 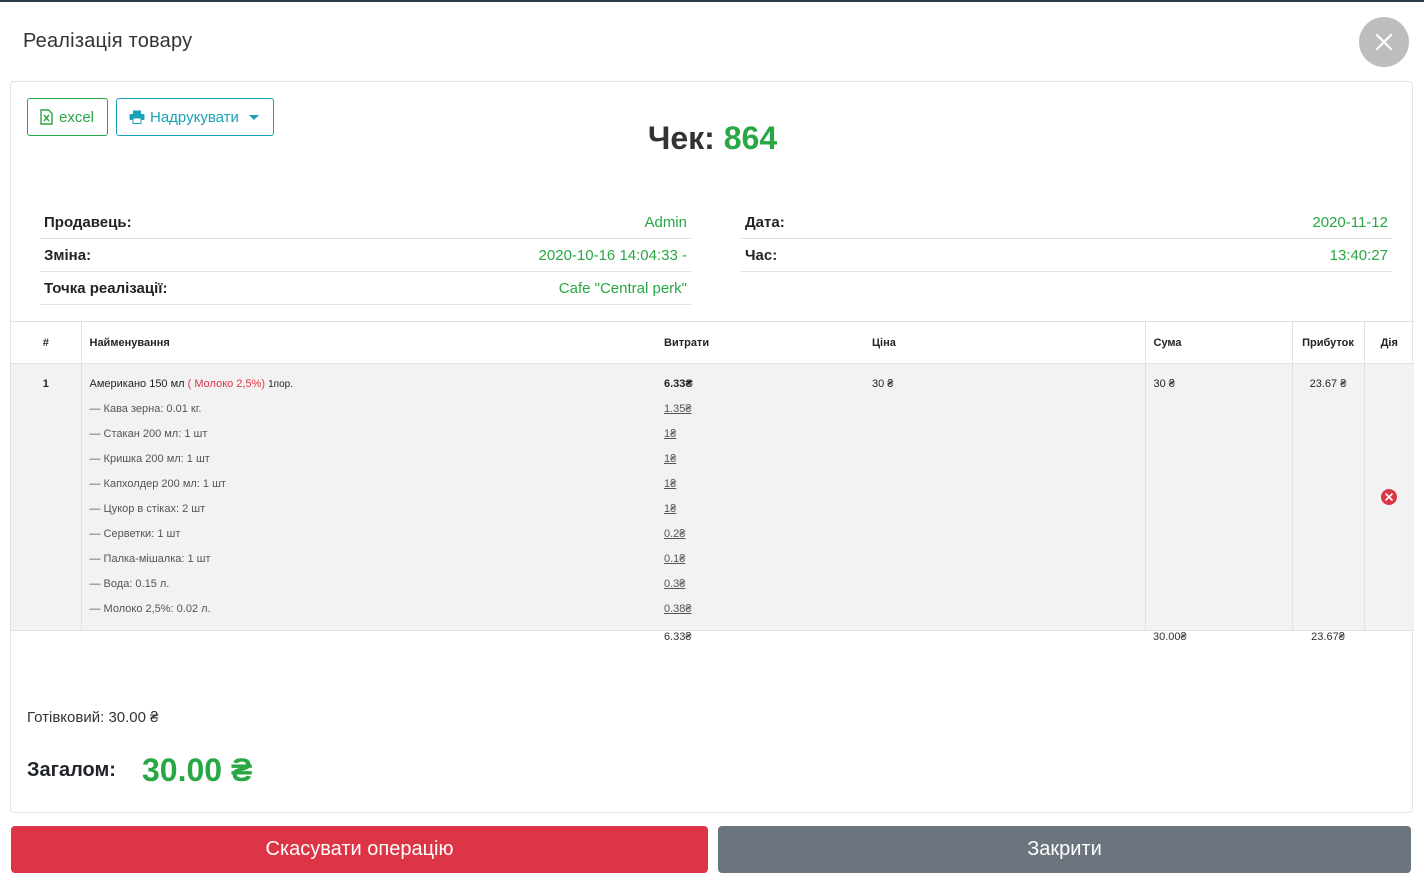 I want to click on info-right: Дата: 2020-11-12 Час: 13:40:27, so click(x=1066, y=239).